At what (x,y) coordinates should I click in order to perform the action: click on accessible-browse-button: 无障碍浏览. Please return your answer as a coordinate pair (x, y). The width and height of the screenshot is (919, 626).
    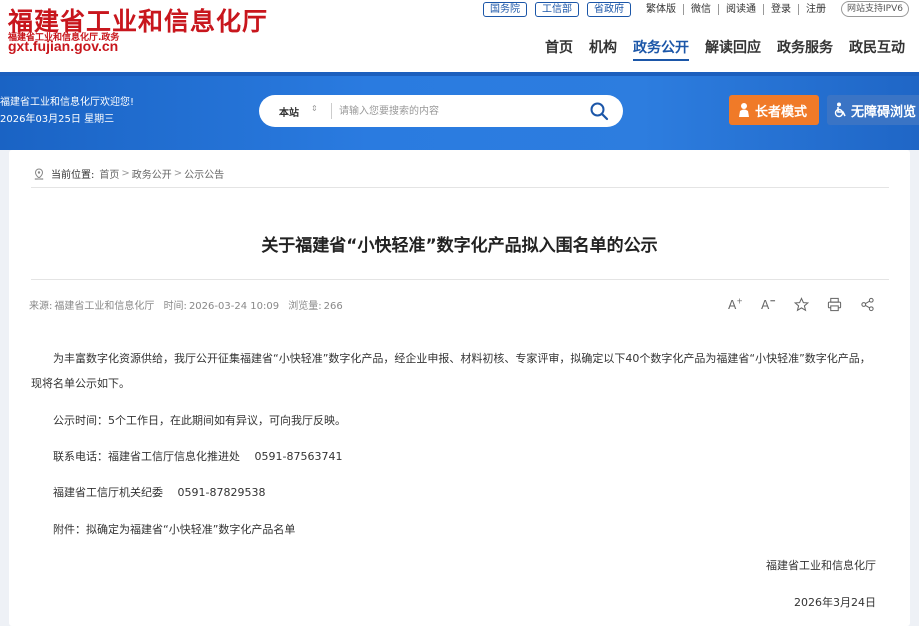
    Looking at the image, I should click on (873, 110).